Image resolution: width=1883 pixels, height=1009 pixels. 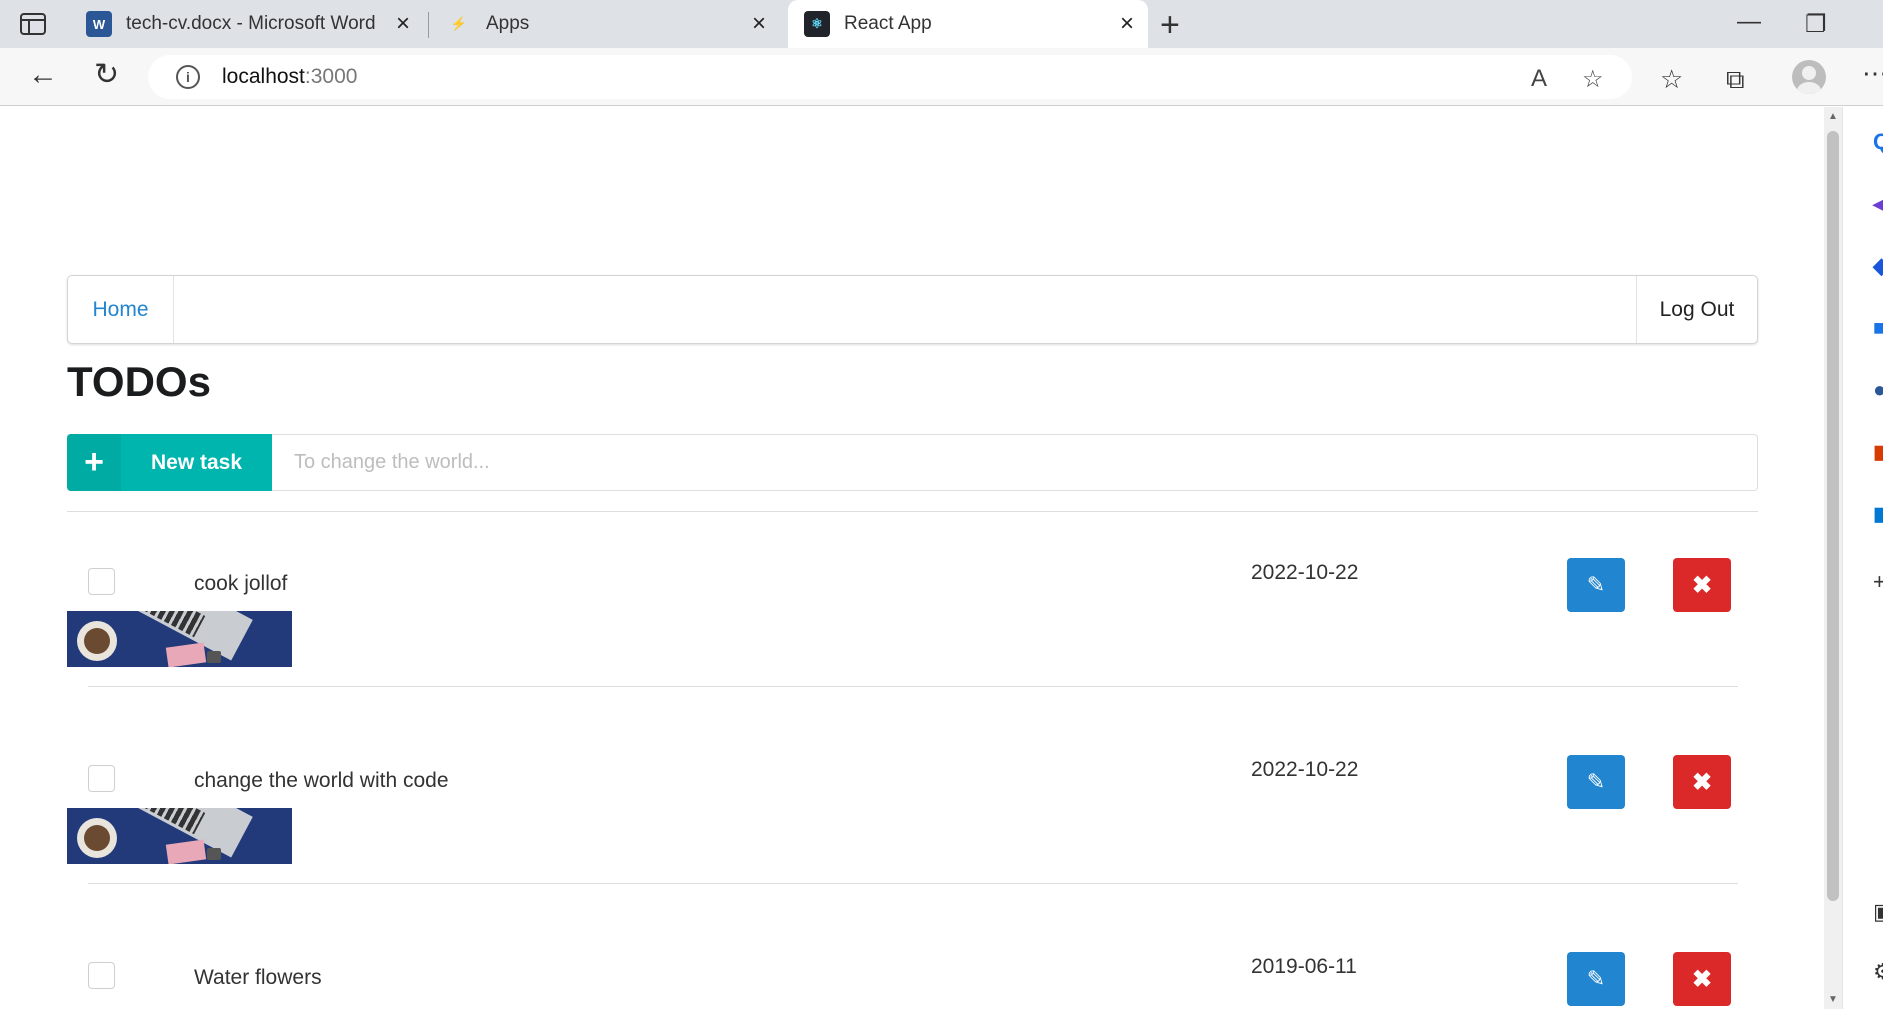 I want to click on tab-separator, so click(x=428, y=25).